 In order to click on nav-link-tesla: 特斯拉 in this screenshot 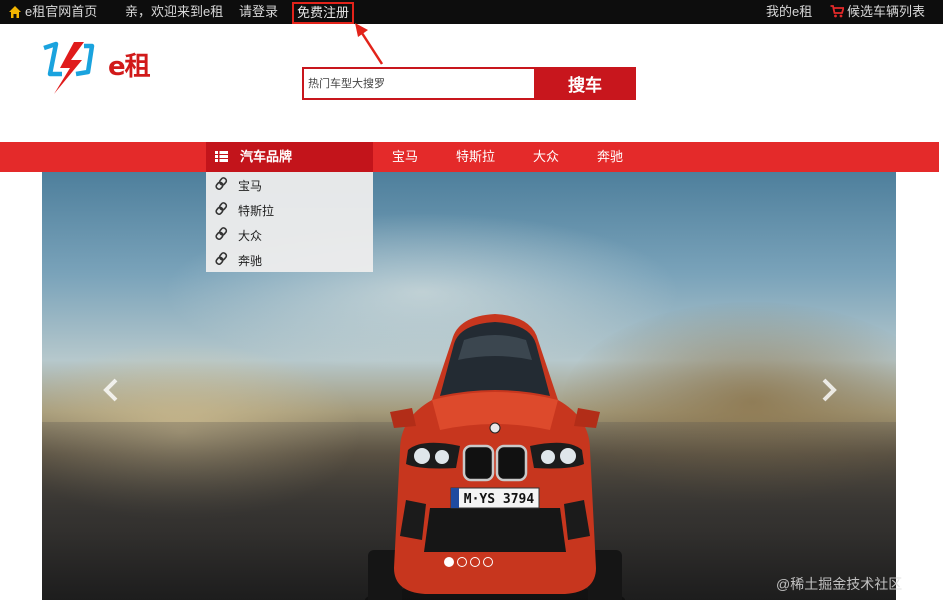, I will do `click(475, 157)`.